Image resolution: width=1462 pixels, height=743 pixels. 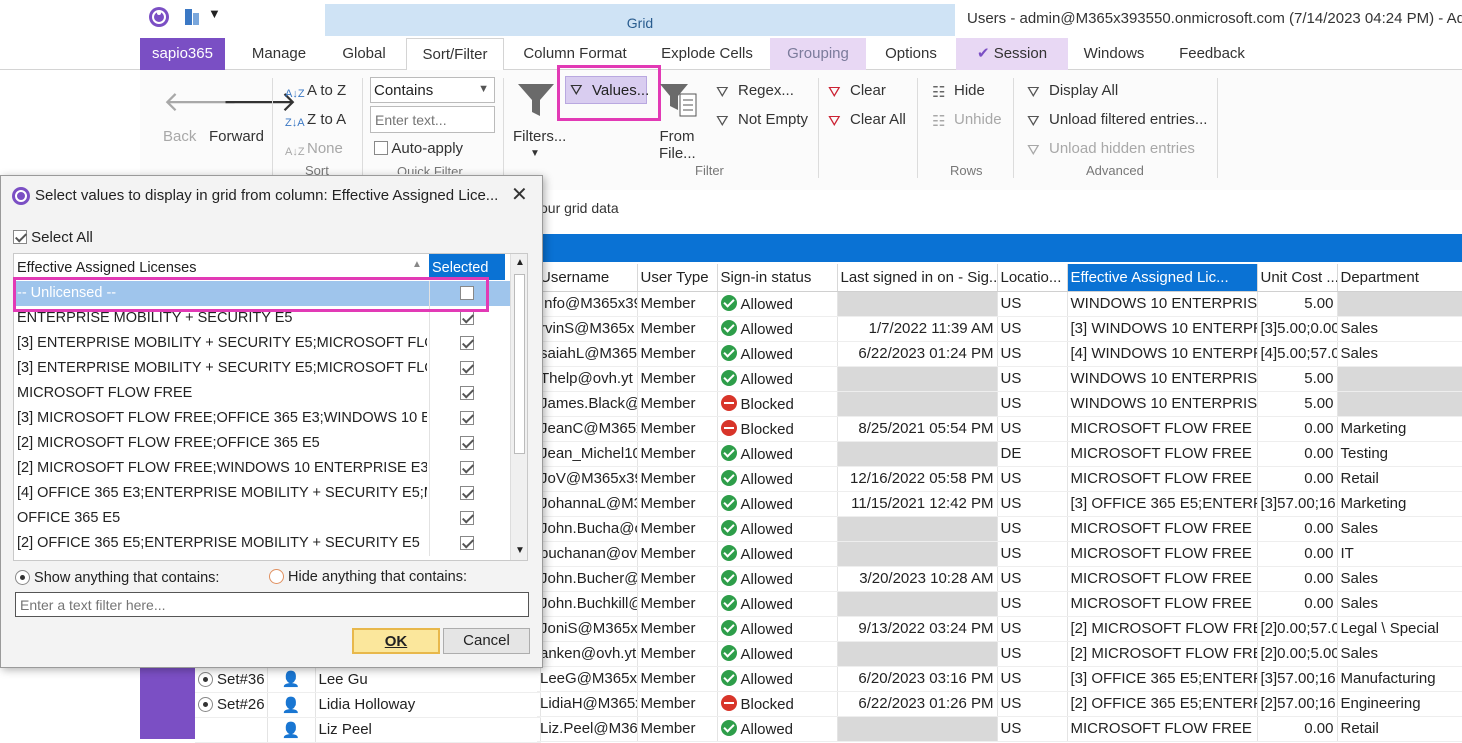 What do you see at coordinates (1162, 629) in the screenshot?
I see `grid-cell: [2] MICROSOFT FLOW FREE;` at bounding box center [1162, 629].